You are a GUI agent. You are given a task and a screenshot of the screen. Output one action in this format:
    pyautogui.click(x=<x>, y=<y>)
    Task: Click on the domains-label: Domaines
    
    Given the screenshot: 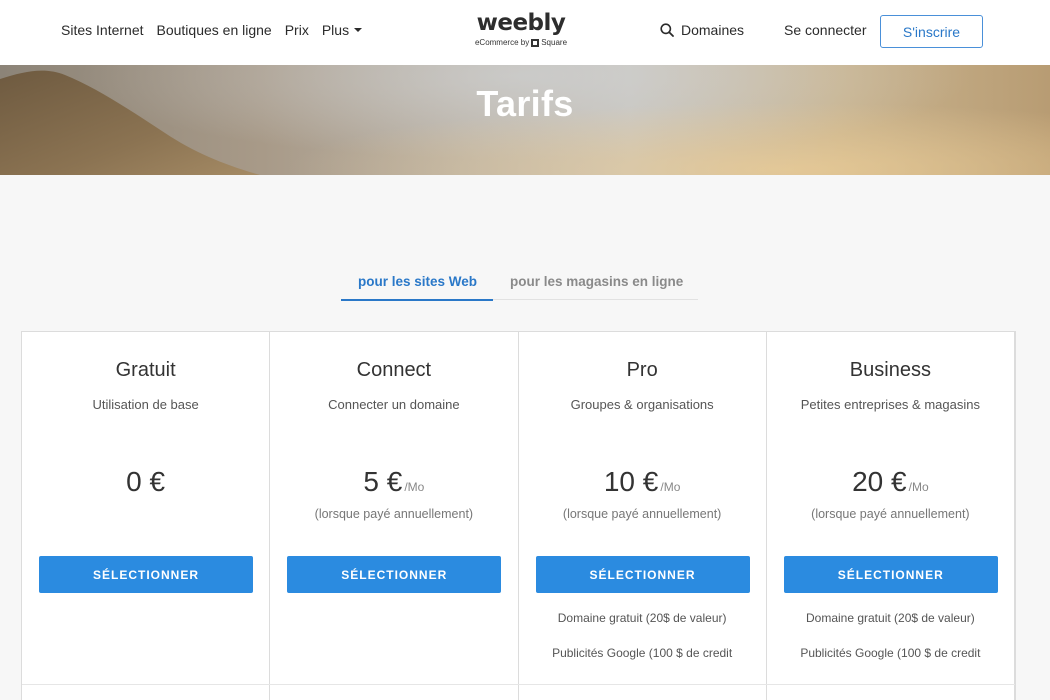 What is the action you would take?
    pyautogui.click(x=713, y=30)
    